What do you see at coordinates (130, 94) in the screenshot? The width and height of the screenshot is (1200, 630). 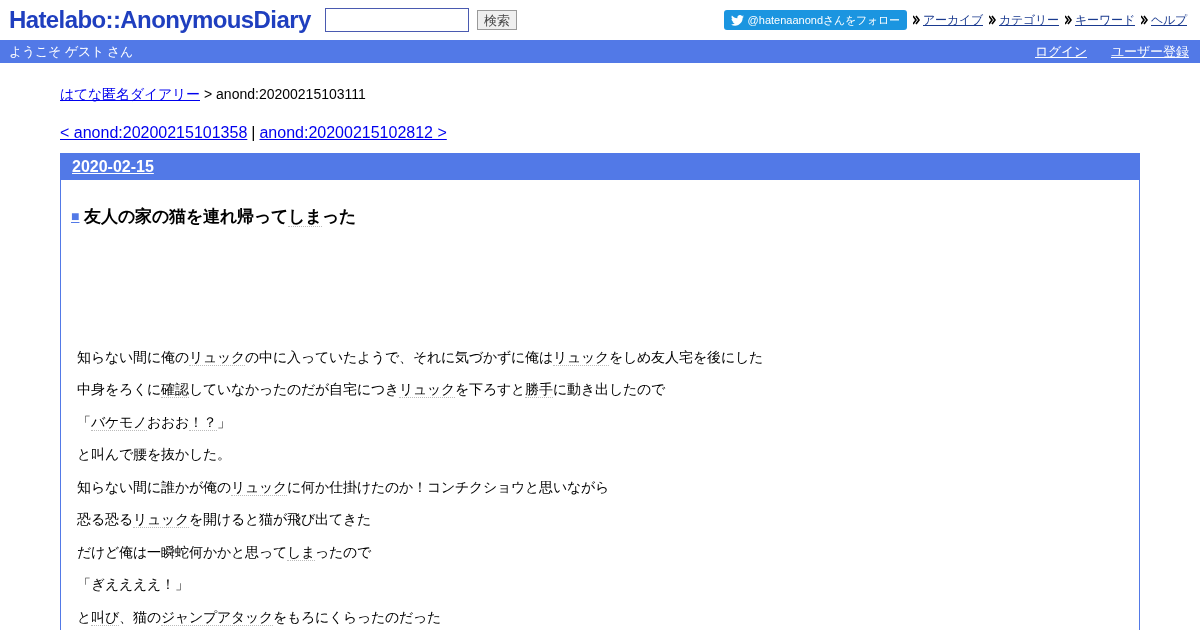 I see `breadcrumb-link: はてな匿名ダイアリー` at bounding box center [130, 94].